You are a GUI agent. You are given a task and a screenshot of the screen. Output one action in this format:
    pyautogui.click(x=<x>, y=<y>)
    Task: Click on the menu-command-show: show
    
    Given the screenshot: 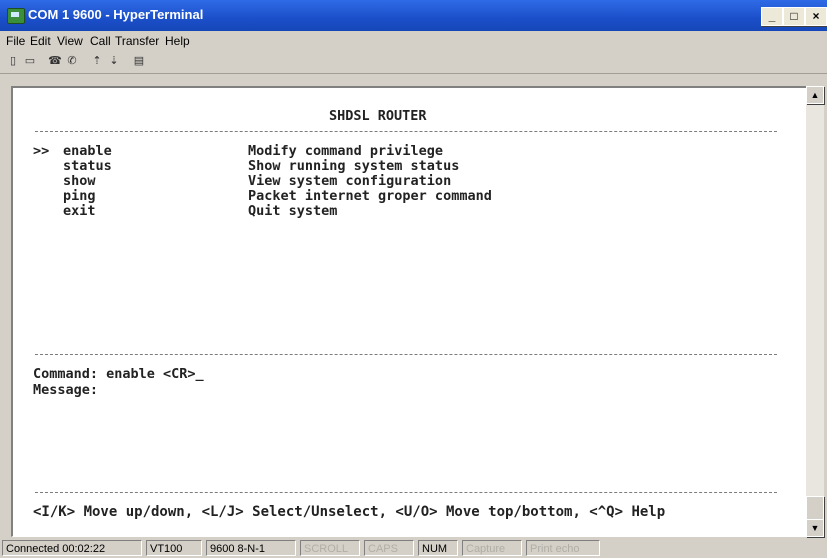 What is the action you would take?
    pyautogui.click(x=79, y=181)
    